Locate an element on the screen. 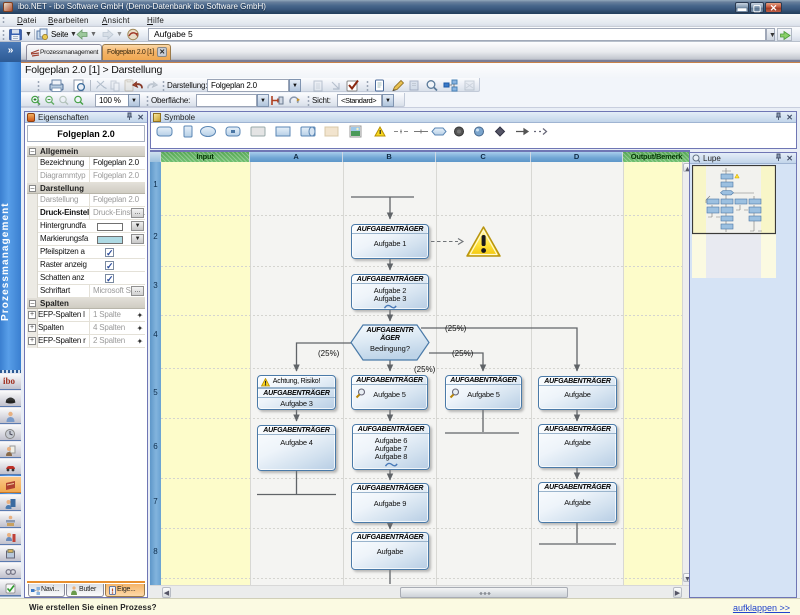 The width and height of the screenshot is (800, 615). svg-text: ÄGER is located at coordinates (389, 338).